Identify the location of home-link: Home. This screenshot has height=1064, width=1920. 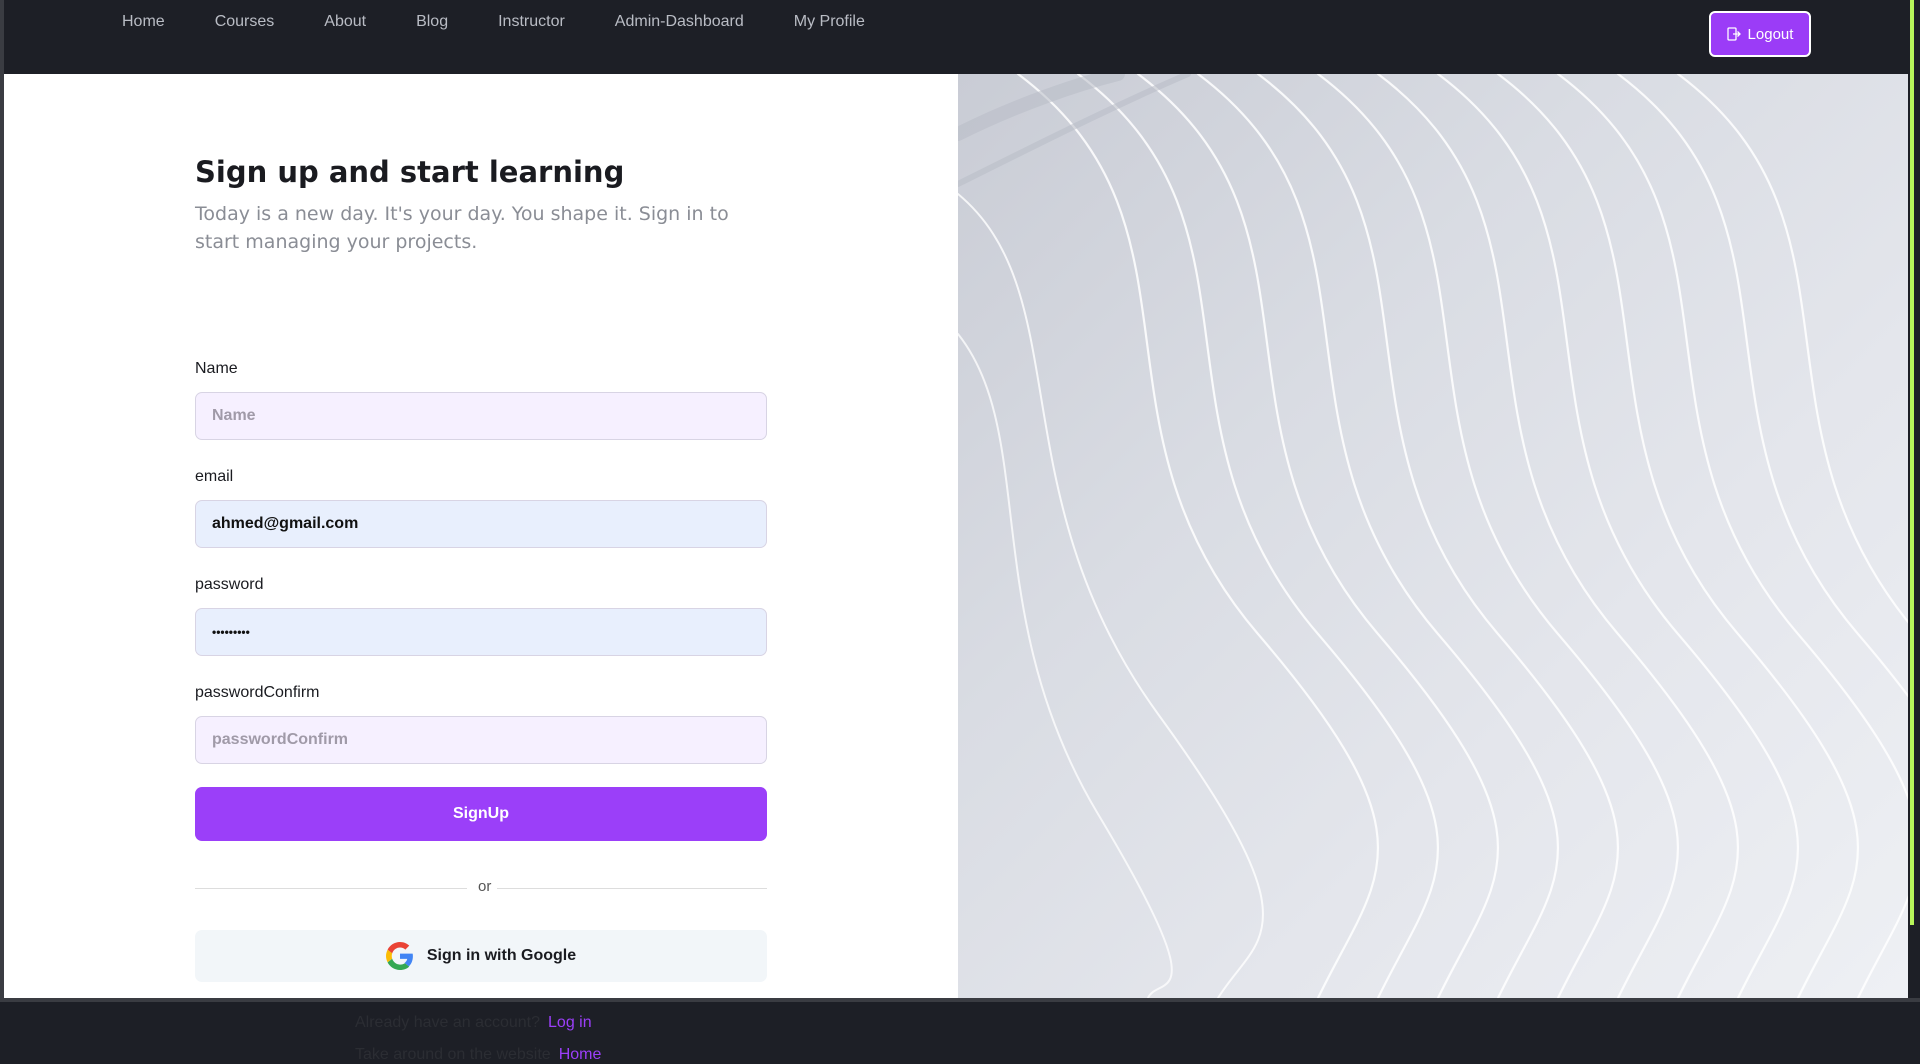
(580, 1054).